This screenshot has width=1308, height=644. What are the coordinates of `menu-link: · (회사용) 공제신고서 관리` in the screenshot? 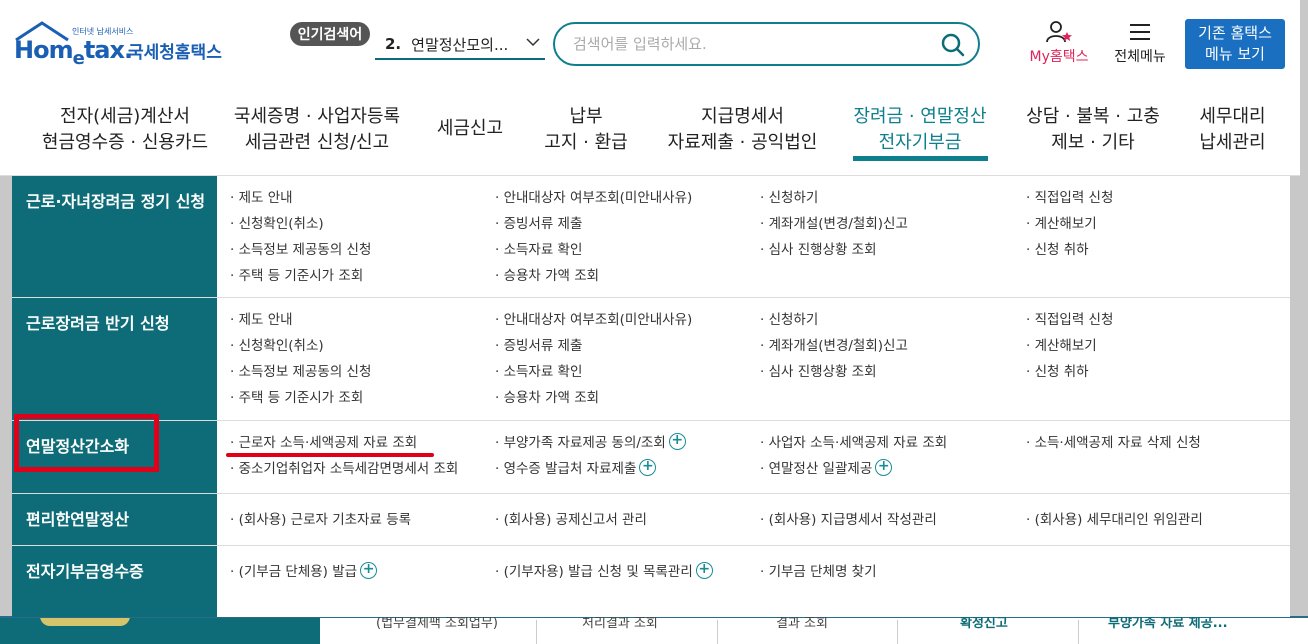 It's located at (571, 518).